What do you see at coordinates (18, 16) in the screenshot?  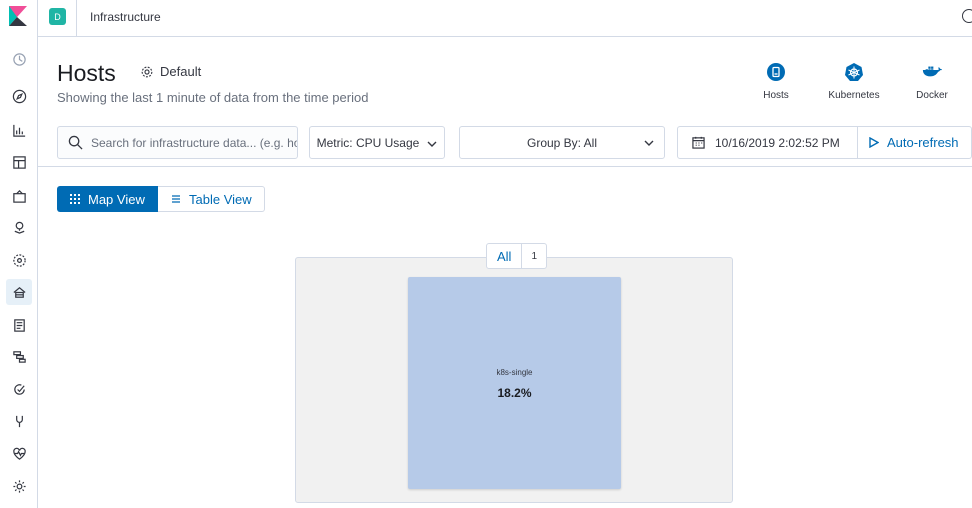 I see `kibana-logo-icon` at bounding box center [18, 16].